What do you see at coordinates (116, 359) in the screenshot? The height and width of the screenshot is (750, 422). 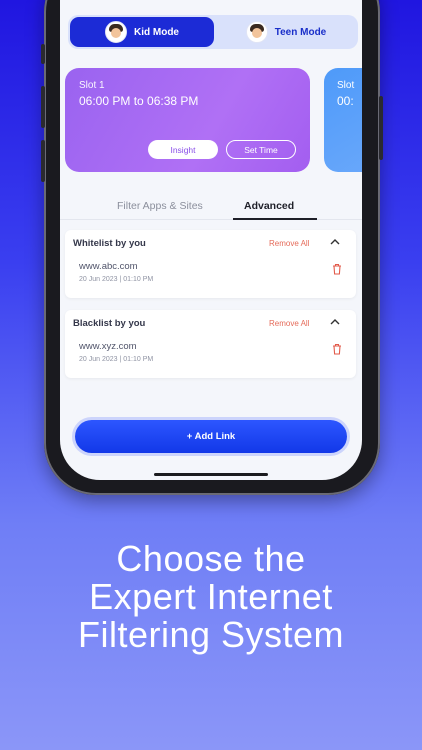 I see `blacklist-date: 20 Jun 2023 | 01:10 PM` at bounding box center [116, 359].